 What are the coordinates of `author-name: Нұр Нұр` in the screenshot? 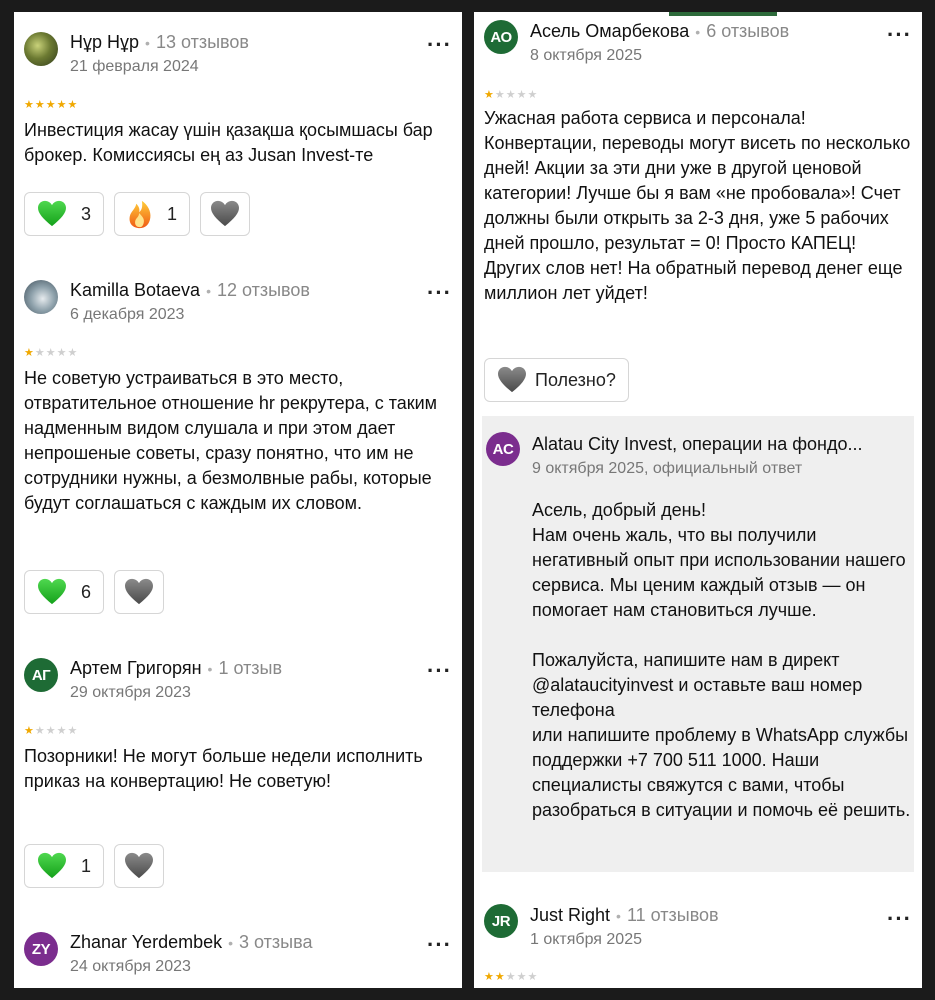 It's located at (104, 42).